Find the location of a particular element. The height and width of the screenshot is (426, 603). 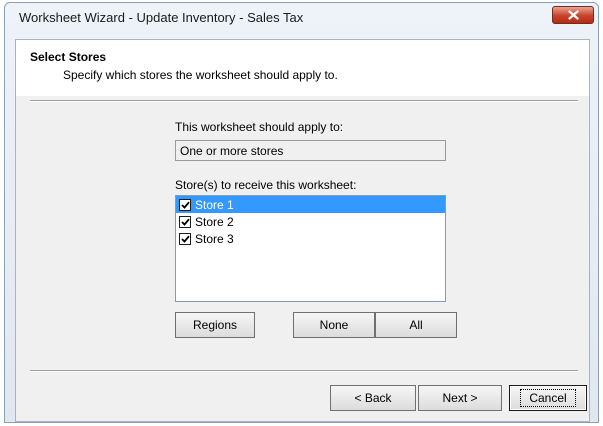

stores-label: Store(s) to receive this worksheet: is located at coordinates (266, 185).